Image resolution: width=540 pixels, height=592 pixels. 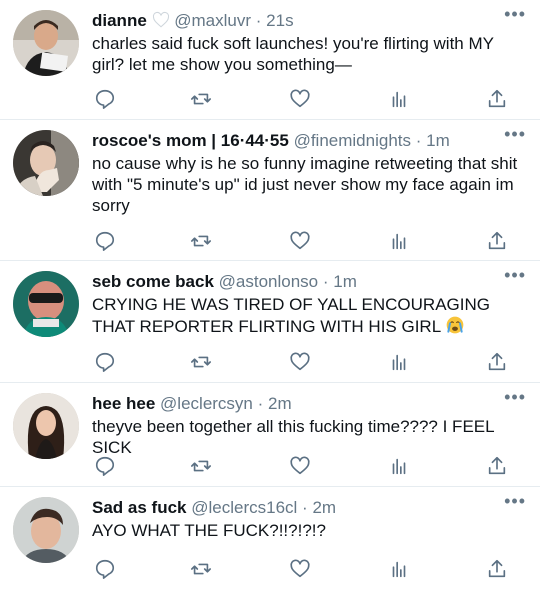 I want to click on tweet-header: seb come back @astonlonso · 1m, so click(x=296, y=282).